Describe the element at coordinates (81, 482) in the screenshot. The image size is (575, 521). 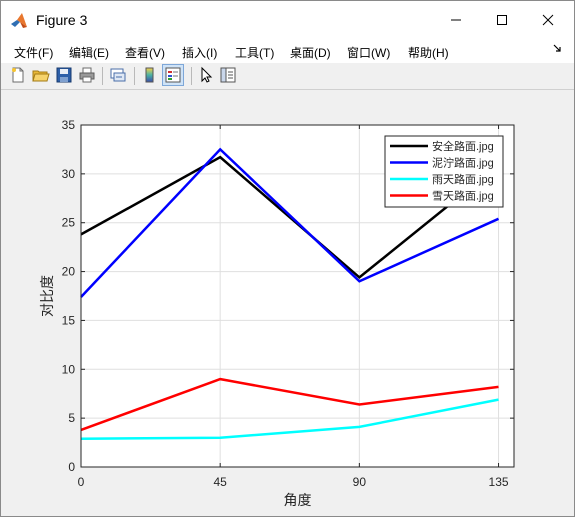
I see `x-tick-label: 0` at that location.